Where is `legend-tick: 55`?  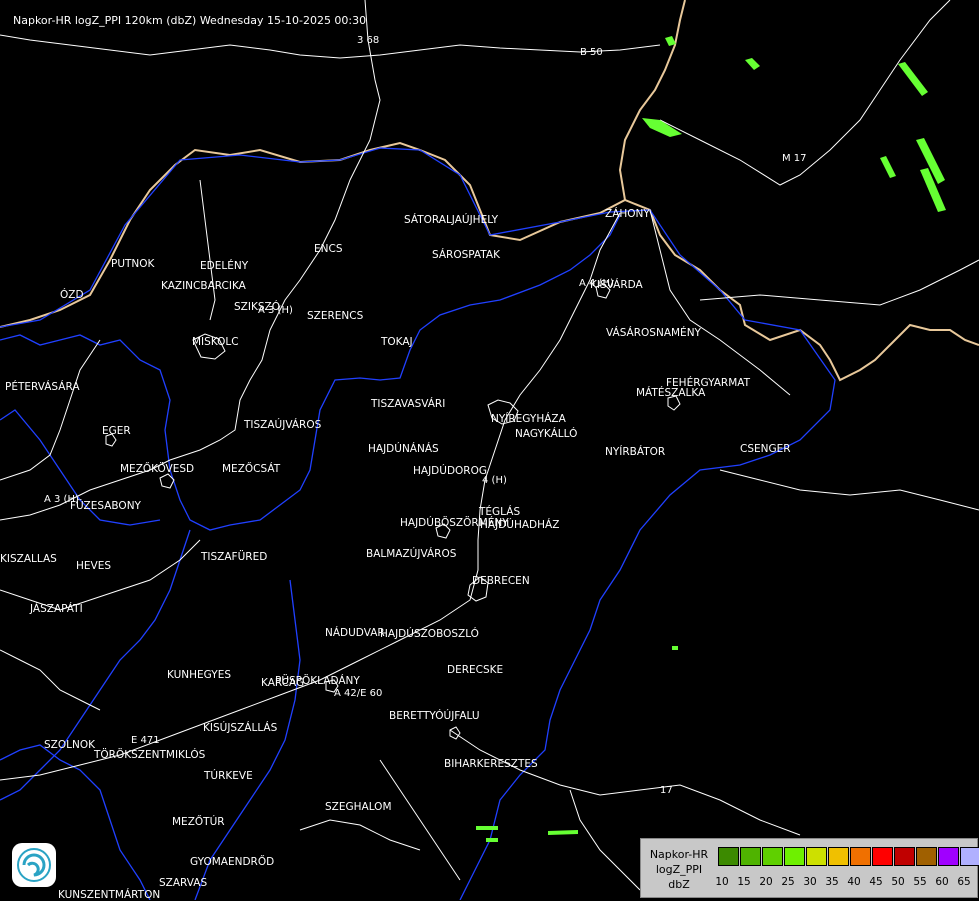
legend-tick: 55 is located at coordinates (920, 882).